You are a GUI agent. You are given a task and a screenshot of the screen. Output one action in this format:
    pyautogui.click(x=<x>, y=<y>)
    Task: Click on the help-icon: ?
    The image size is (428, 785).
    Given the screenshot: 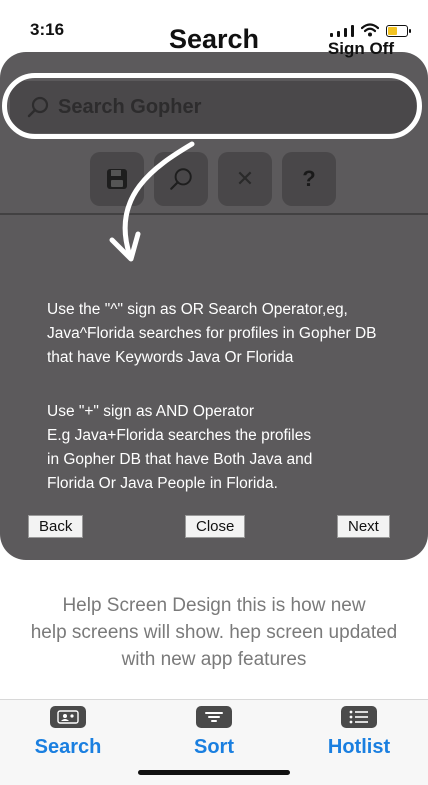 What is the action you would take?
    pyautogui.click(x=309, y=178)
    